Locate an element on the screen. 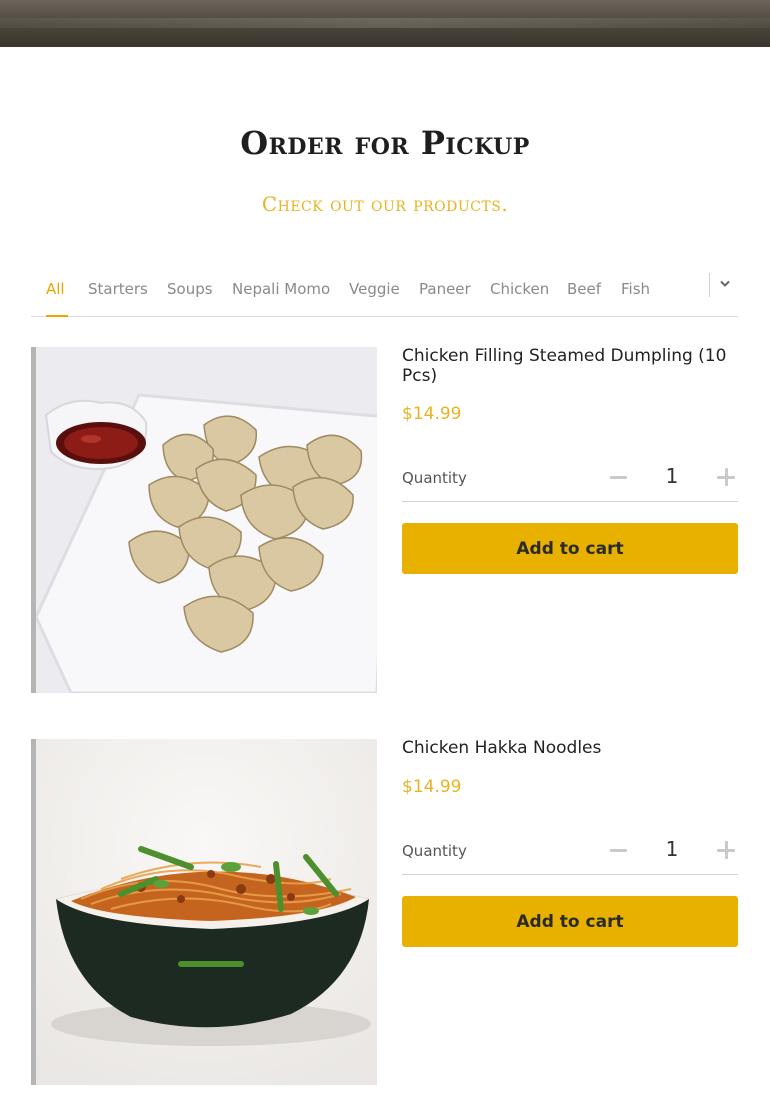 The image size is (770, 1093). tab-nepali-momo: Nepali Momo is located at coordinates (281, 289).